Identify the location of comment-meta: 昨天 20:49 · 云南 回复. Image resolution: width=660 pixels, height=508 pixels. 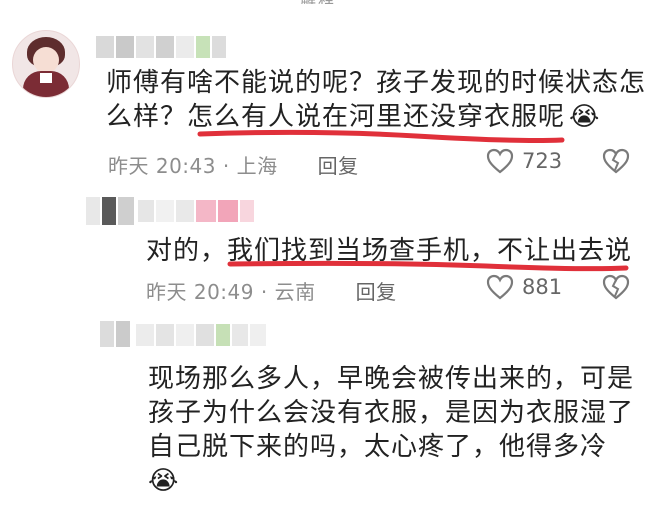
(271, 290).